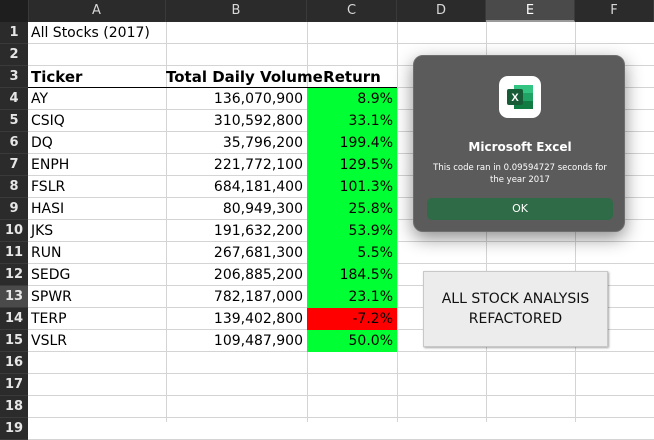  I want to click on ok-button: OK, so click(520, 209).